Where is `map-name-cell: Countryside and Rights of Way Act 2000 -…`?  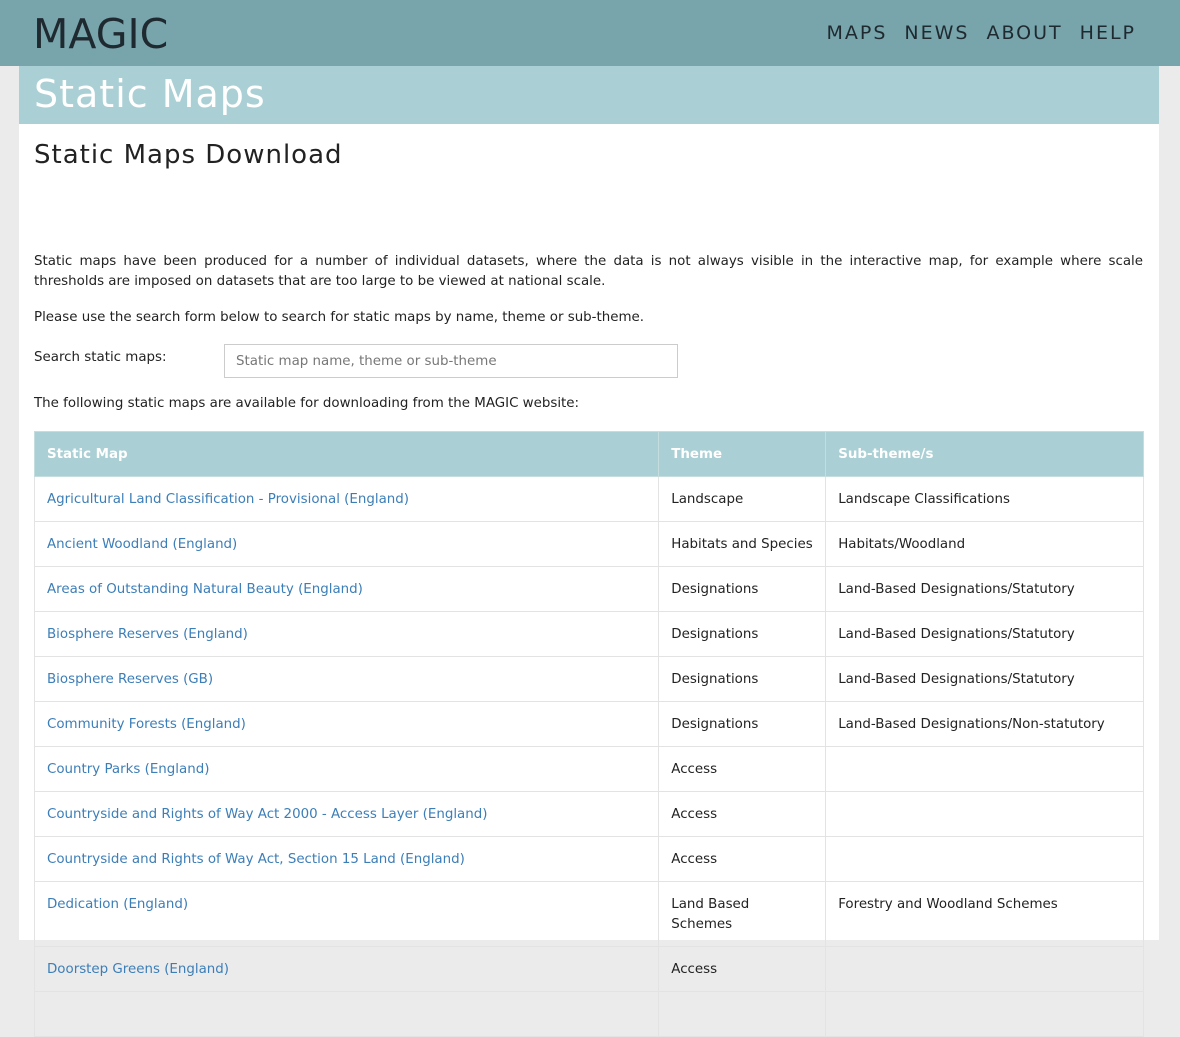 map-name-cell: Countryside and Rights of Way Act 2000 -… is located at coordinates (346, 814).